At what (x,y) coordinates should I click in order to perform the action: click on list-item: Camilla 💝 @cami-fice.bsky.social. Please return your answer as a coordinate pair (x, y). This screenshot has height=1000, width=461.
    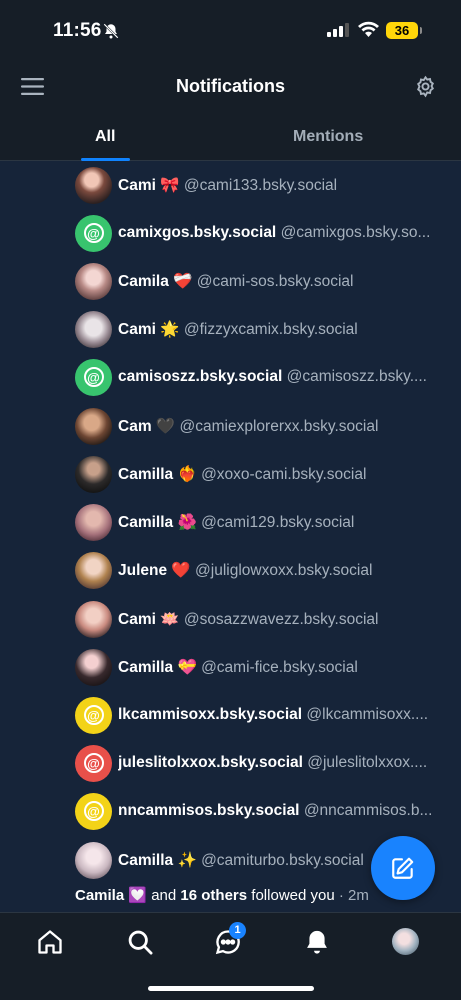
    Looking at the image, I should click on (268, 667).